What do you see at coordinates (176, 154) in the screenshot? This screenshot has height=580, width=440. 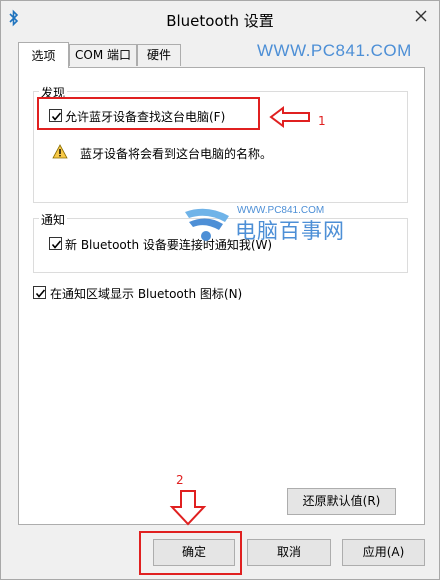 I see `warning-text: 蓝牙设备将会看到这台电脑的名称。` at bounding box center [176, 154].